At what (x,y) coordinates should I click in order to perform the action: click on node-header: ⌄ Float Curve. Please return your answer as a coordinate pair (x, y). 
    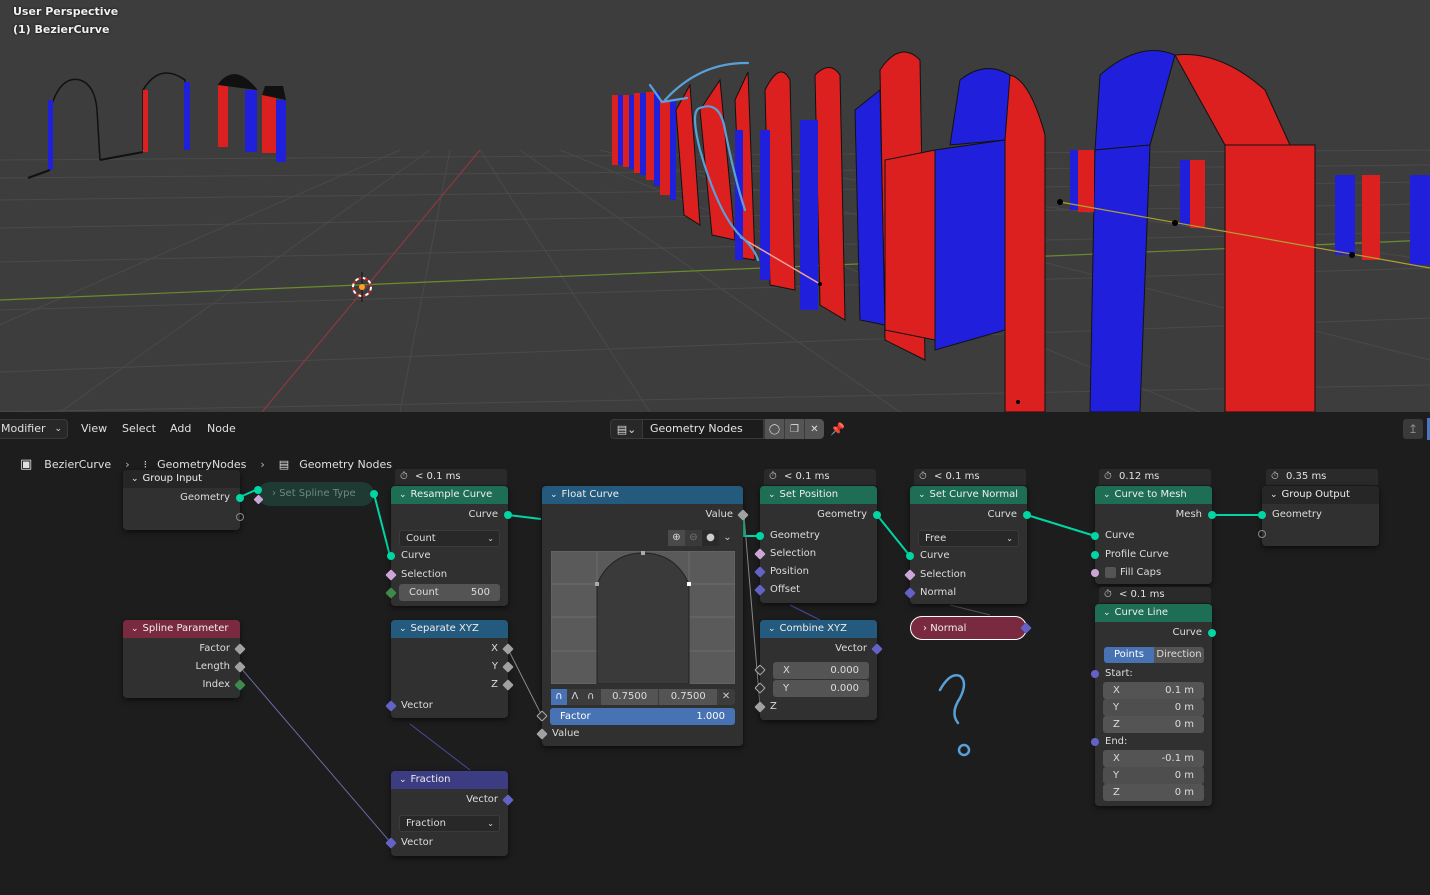
    Looking at the image, I should click on (642, 495).